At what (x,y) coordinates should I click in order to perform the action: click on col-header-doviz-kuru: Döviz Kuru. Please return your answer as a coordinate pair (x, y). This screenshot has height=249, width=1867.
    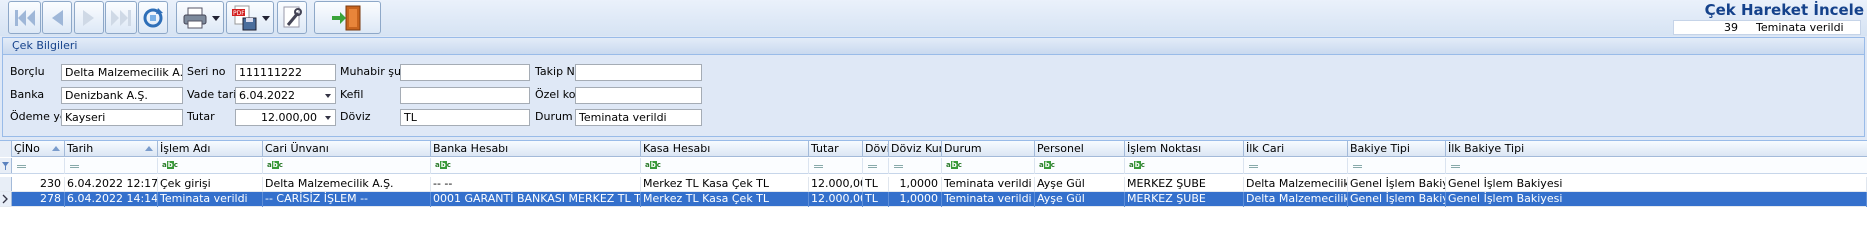
    Looking at the image, I should click on (915, 149).